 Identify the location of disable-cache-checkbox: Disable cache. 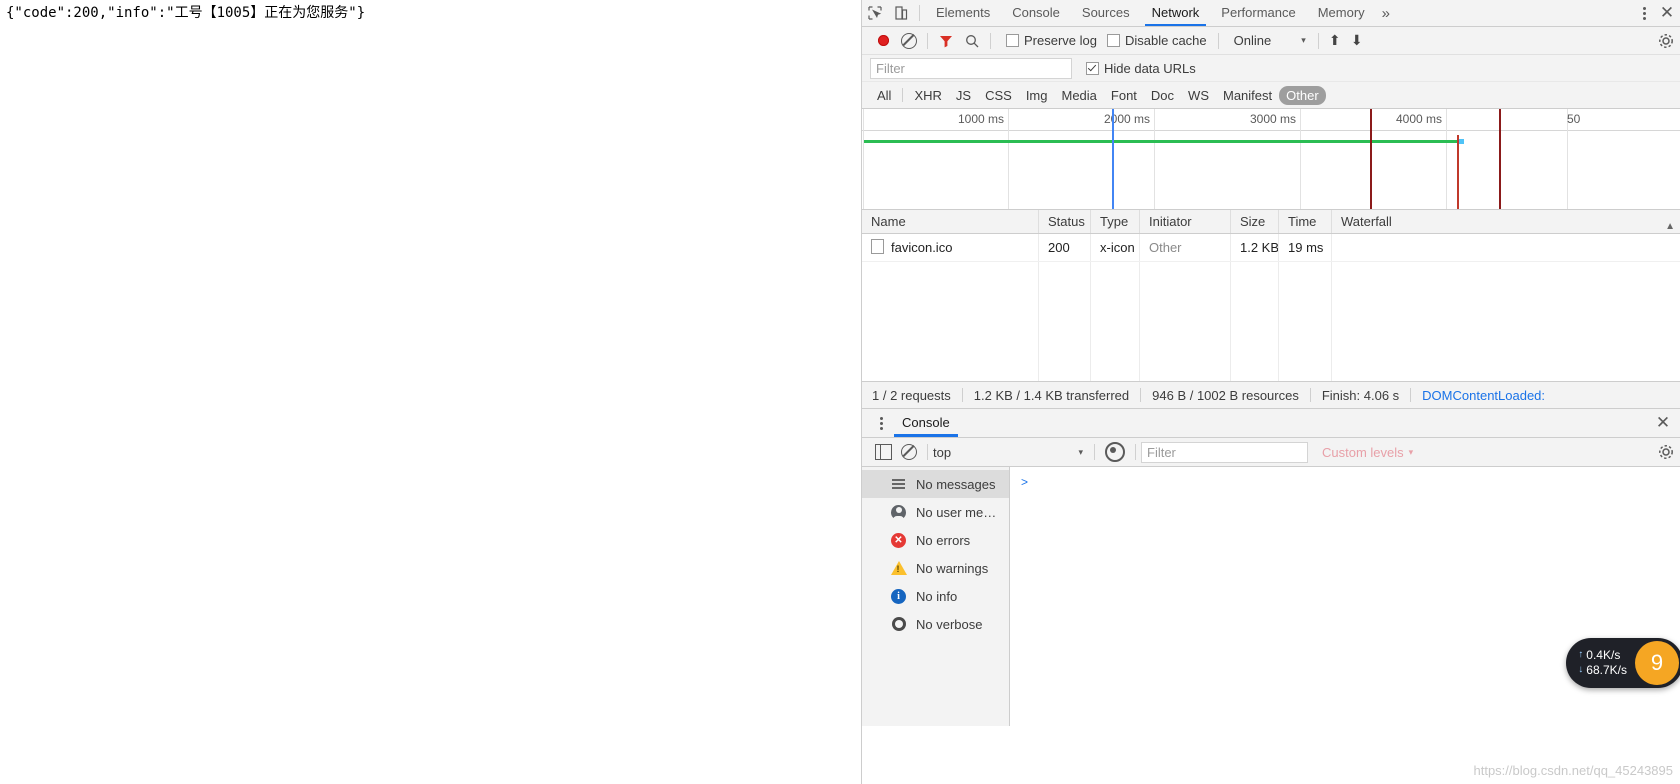
(1156, 40).